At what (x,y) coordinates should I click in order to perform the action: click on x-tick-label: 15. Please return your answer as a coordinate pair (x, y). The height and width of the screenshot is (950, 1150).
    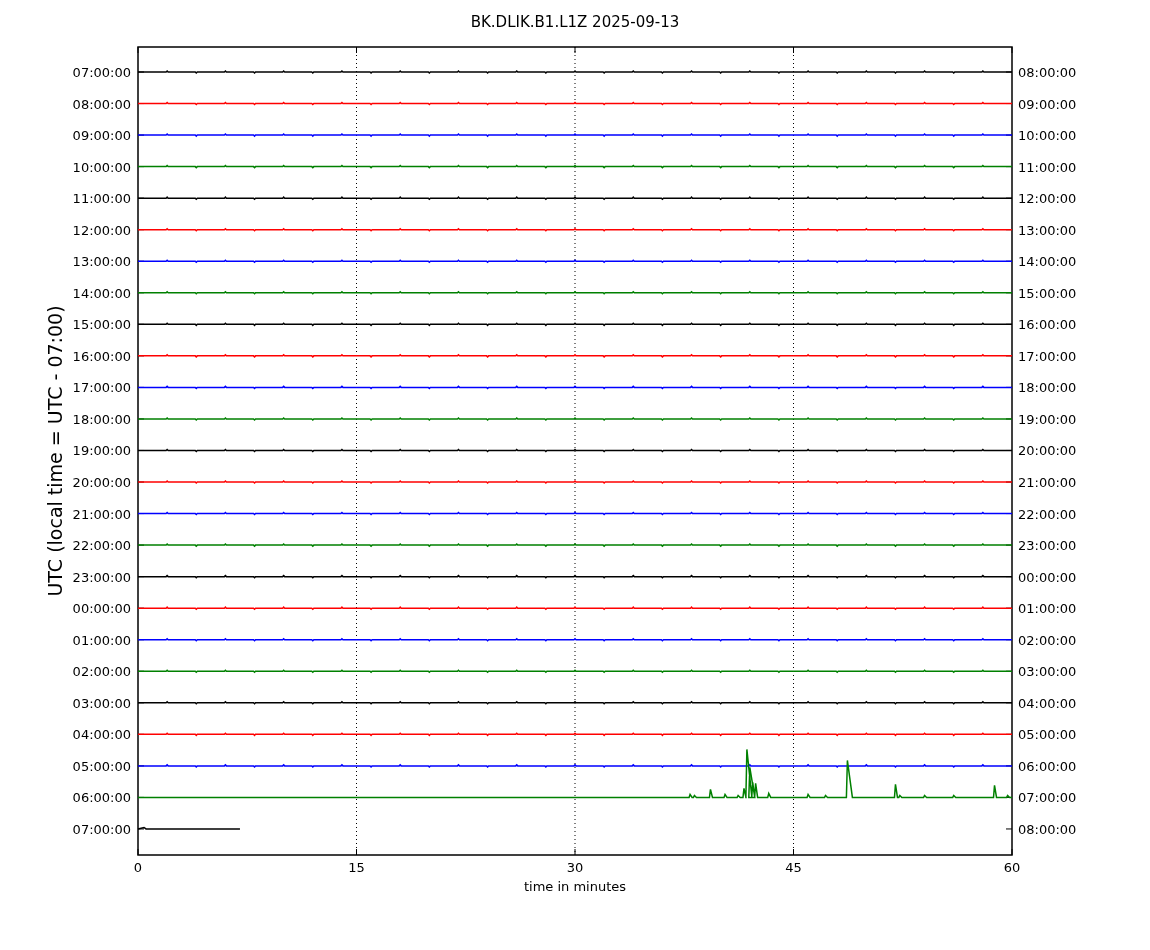
    Looking at the image, I should click on (356, 867).